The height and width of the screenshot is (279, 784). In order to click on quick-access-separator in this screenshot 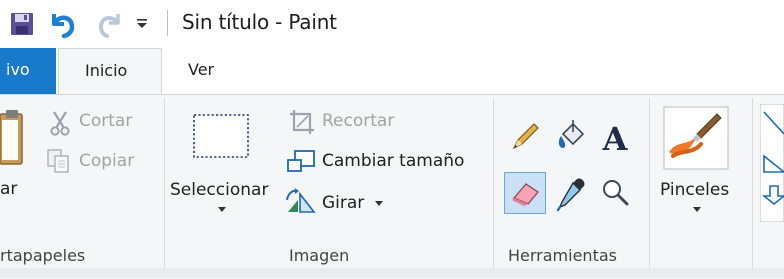, I will do `click(167, 23)`.